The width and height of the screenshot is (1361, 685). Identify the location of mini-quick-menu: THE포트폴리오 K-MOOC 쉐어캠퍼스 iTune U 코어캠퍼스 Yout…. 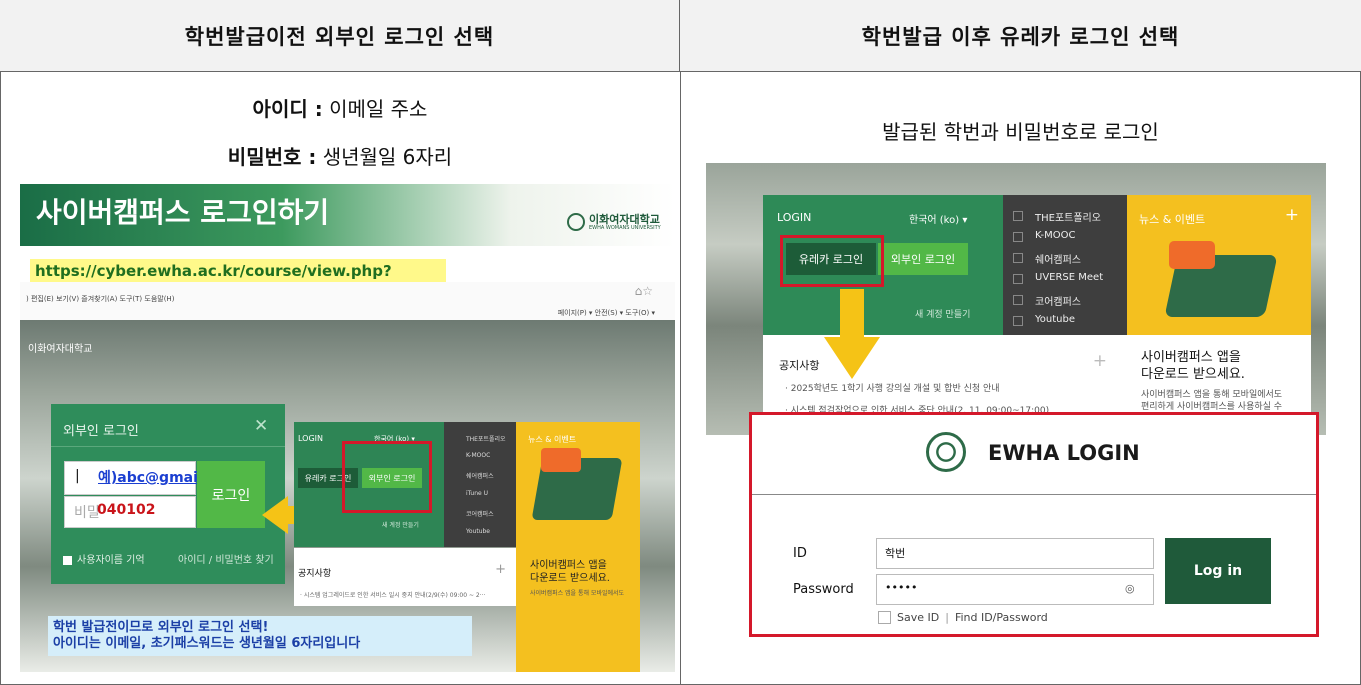
(480, 484).